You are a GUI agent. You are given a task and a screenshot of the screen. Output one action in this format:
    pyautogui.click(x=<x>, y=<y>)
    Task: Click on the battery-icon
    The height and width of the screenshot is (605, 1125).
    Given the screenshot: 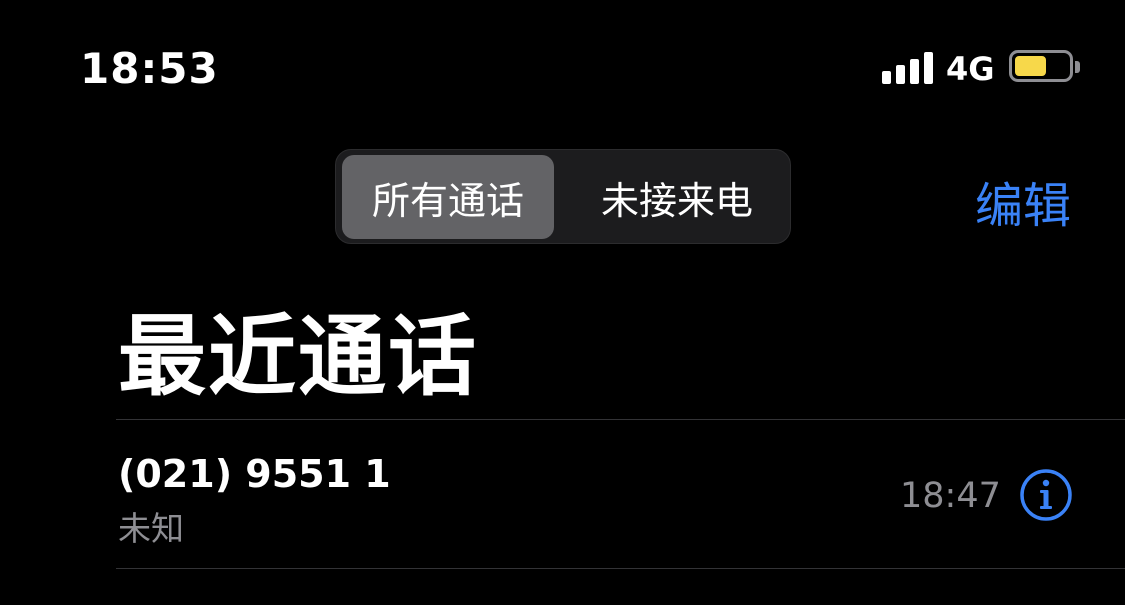 What is the action you would take?
    pyautogui.click(x=1041, y=66)
    